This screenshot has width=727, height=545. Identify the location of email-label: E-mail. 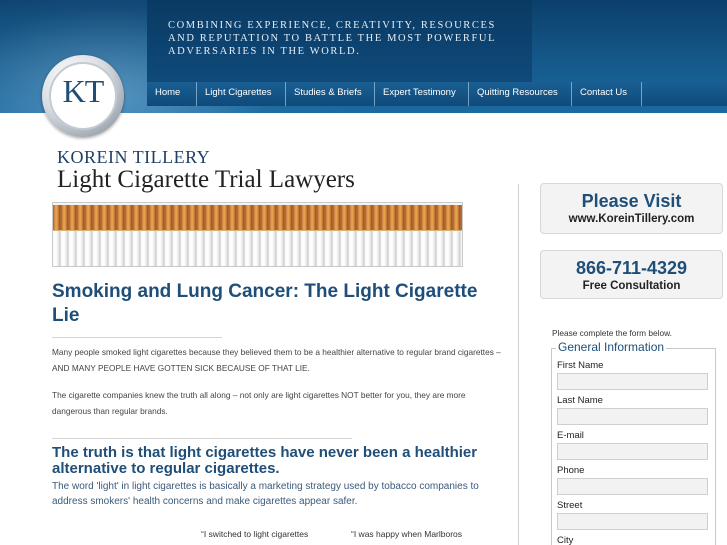
(570, 435).